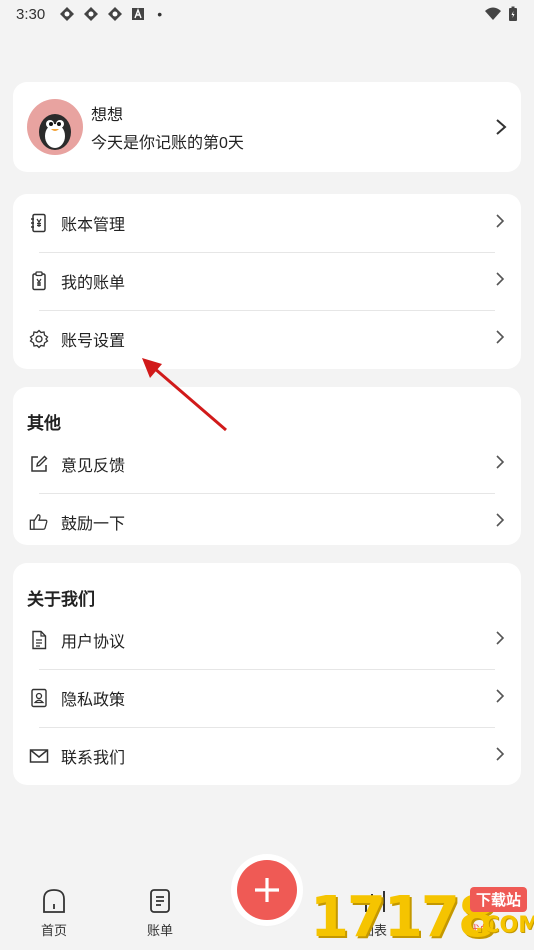 Image resolution: width=534 pixels, height=950 pixels. Describe the element at coordinates (53, 930) in the screenshot. I see `tab-label: 首页` at that location.